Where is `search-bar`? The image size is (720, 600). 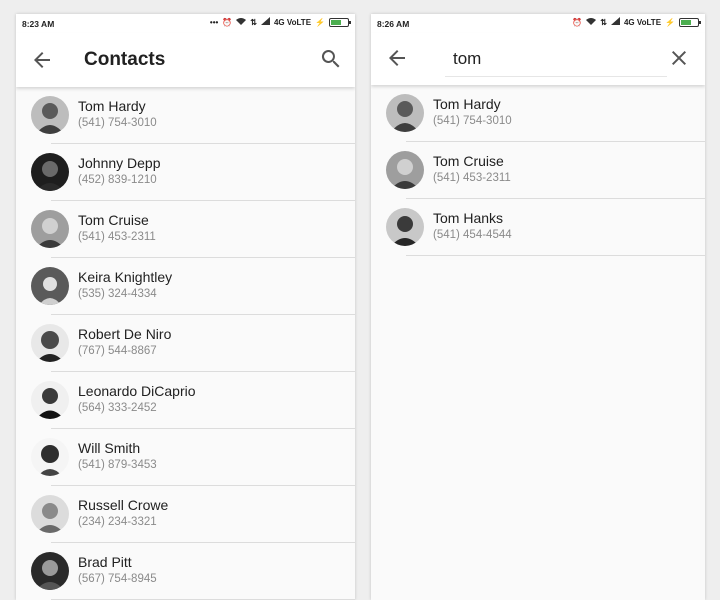 search-bar is located at coordinates (538, 59).